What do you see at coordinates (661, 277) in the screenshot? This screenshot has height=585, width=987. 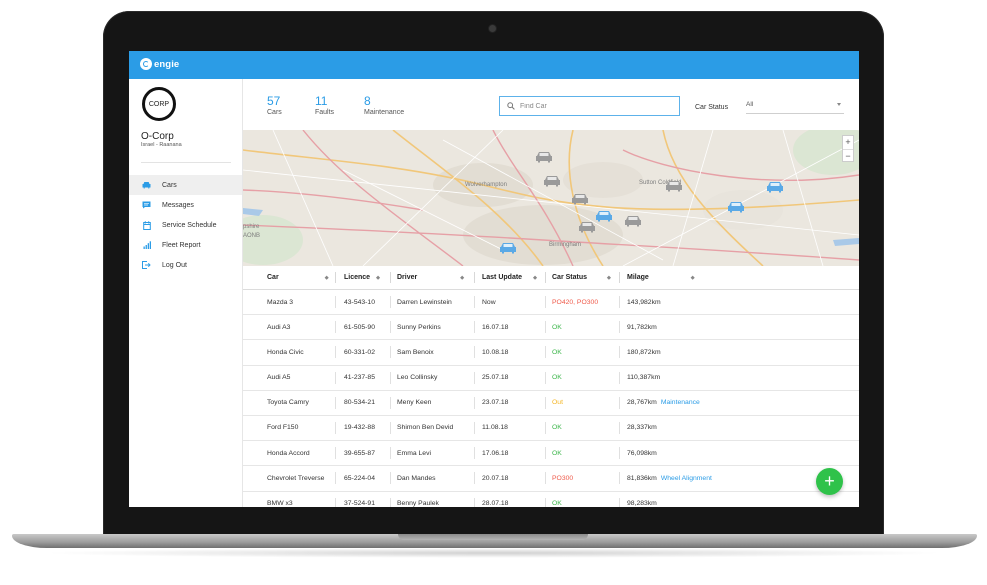 I see `column-header-milage: Milage ◆` at bounding box center [661, 277].